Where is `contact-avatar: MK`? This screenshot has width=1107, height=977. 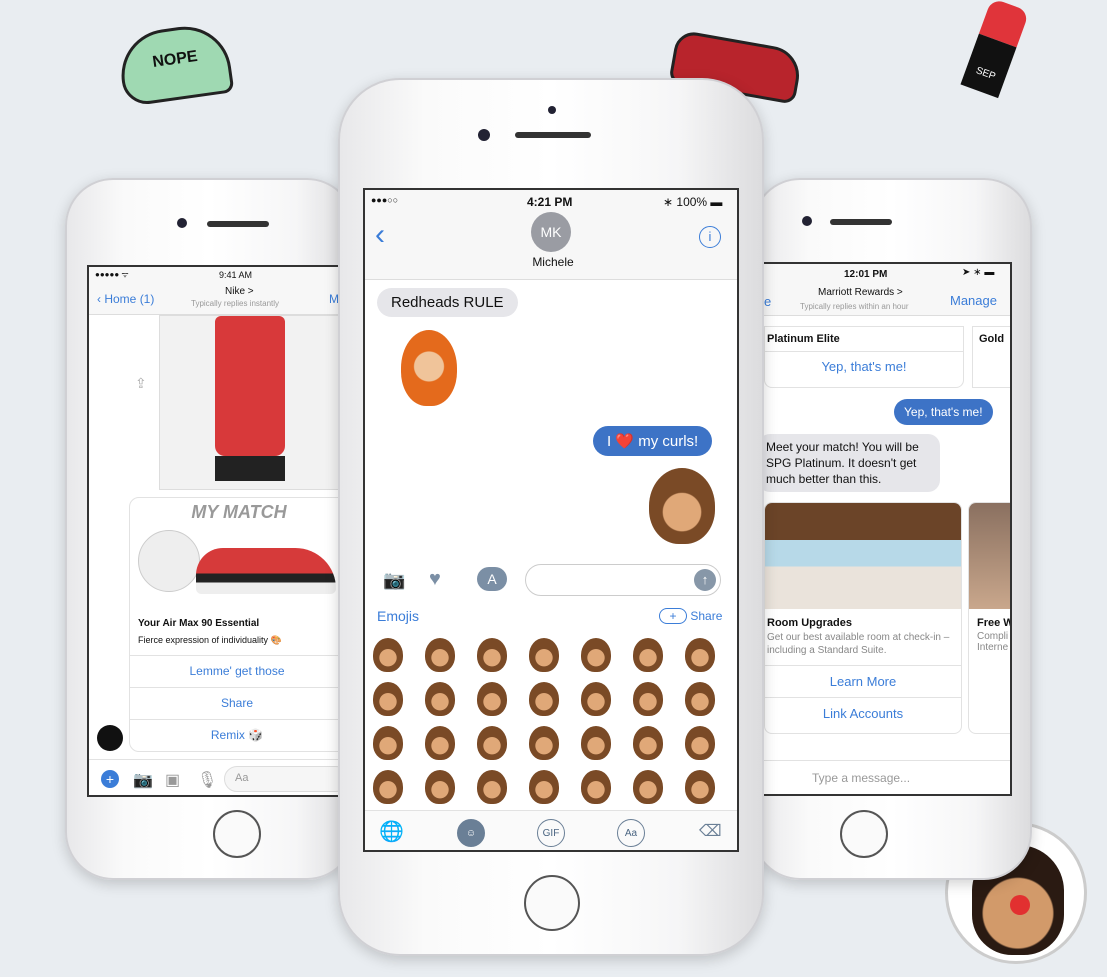 contact-avatar: MK is located at coordinates (551, 232).